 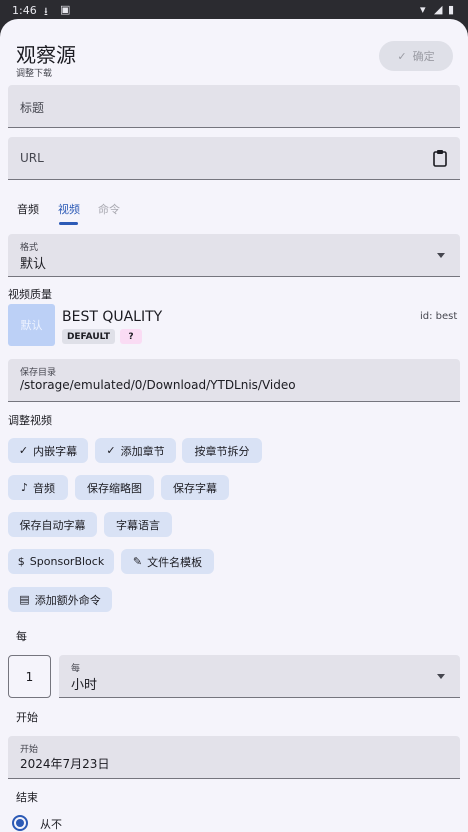 What do you see at coordinates (234, 10) in the screenshot?
I see `status-bar: 1:46 ⭳ ▣ ▾ ◢ ▮` at bounding box center [234, 10].